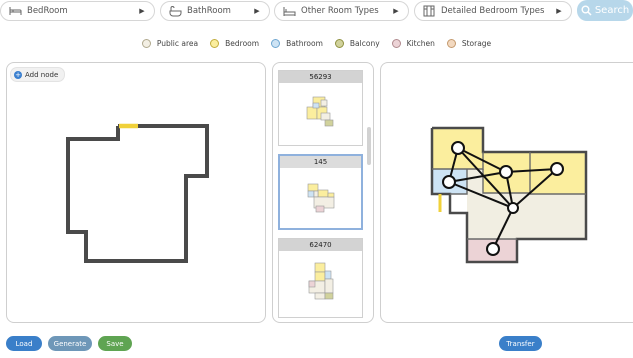  Describe the element at coordinates (493, 249) in the screenshot. I see `graph-node-kitchen` at that location.